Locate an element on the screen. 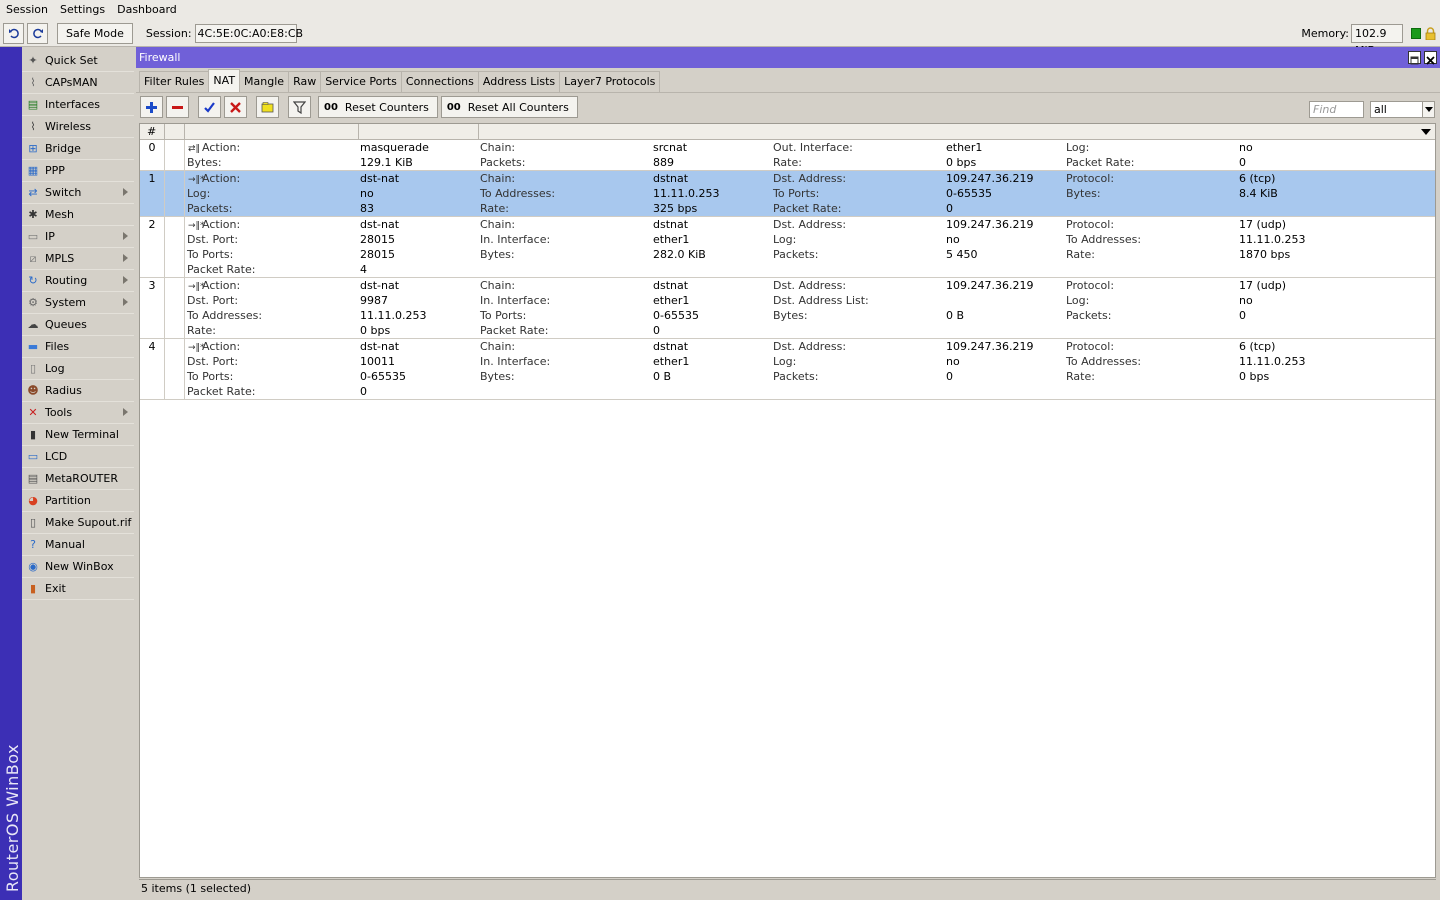 This screenshot has width=1440, height=900. sidebar-item-make-supout-rif: ▯ Make Supout.rif is located at coordinates (78, 523).